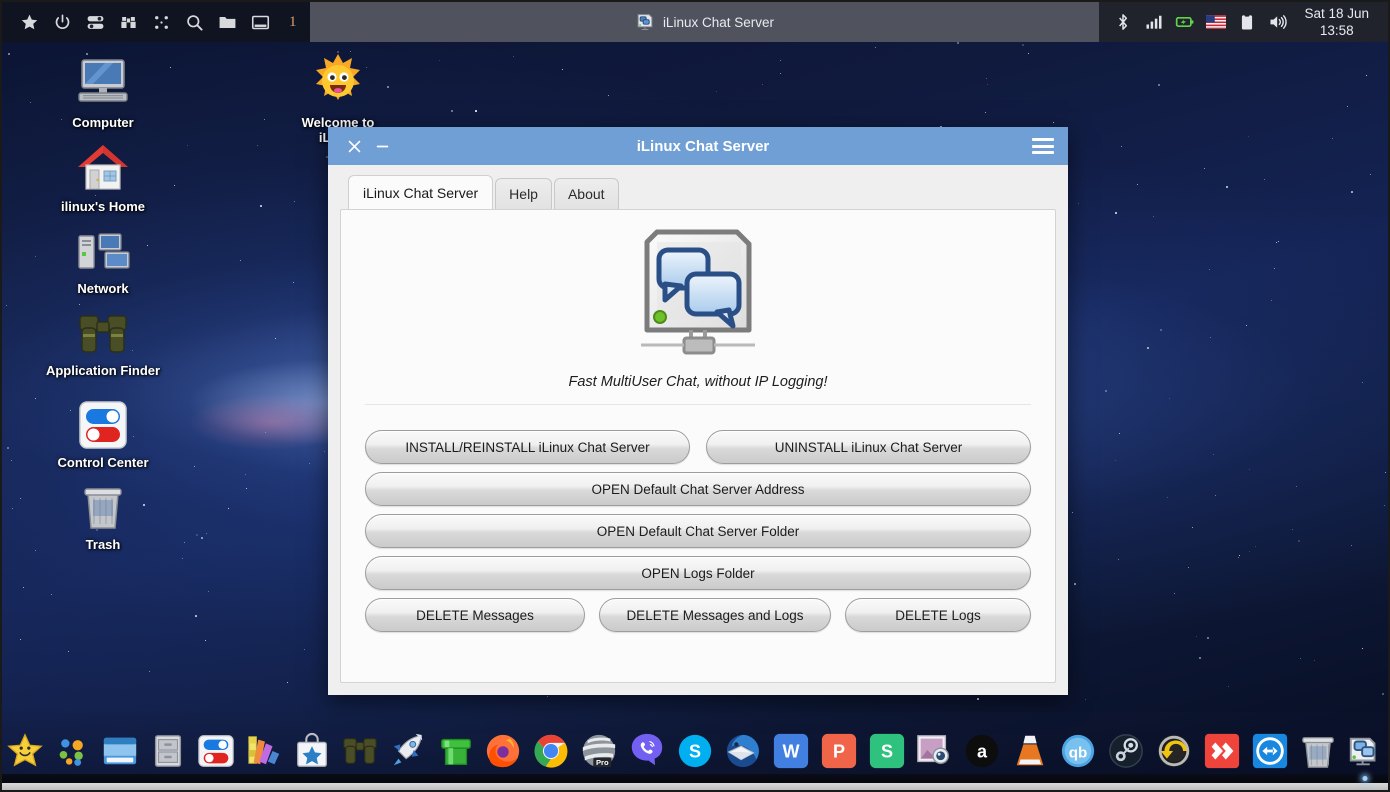 This screenshot has width=1390, height=792. I want to click on dock-item-control-center, so click(216, 751).